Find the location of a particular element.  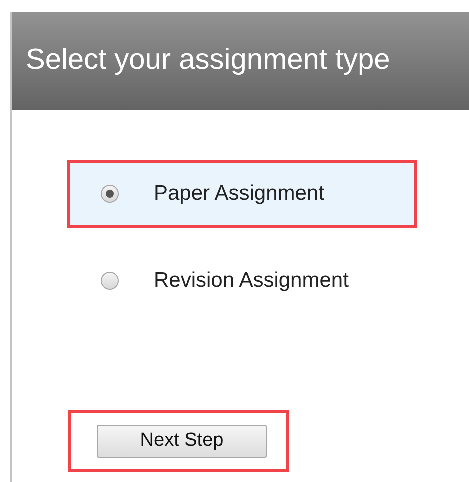

option-label: Paper Assignment is located at coordinates (239, 194).